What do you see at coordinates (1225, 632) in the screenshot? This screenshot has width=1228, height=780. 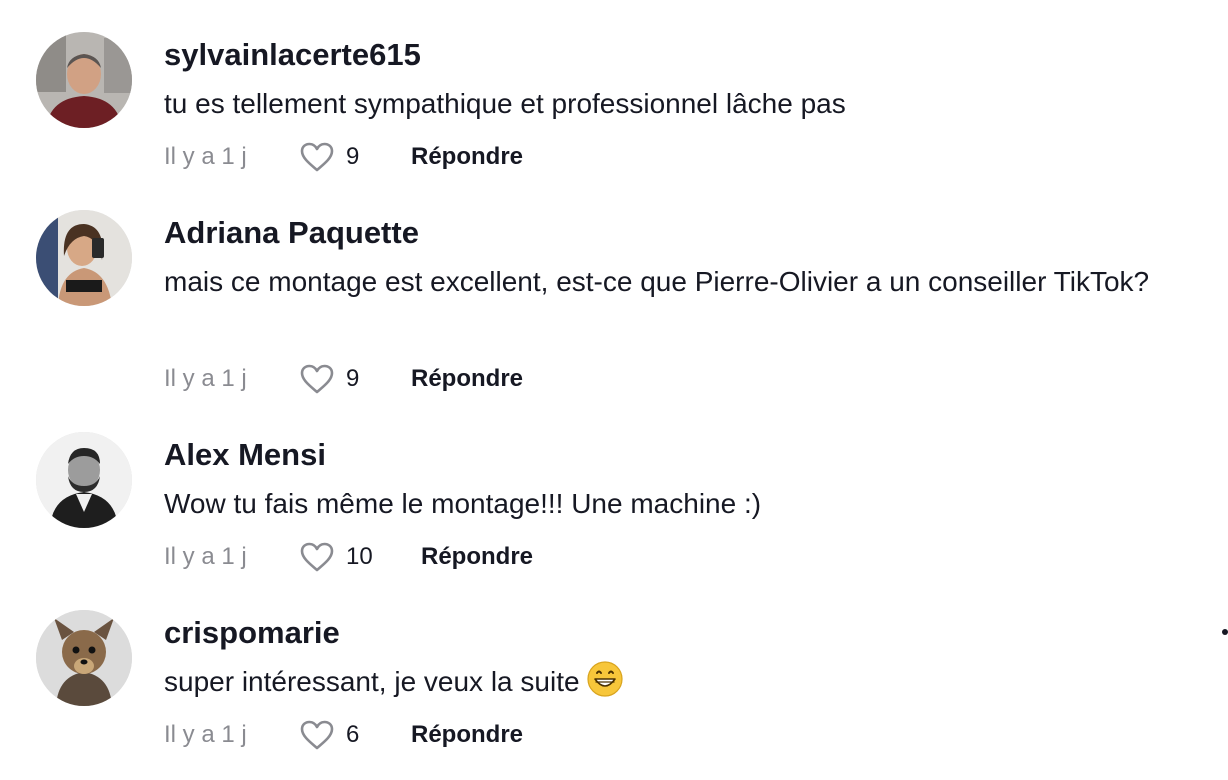 I see `scroll-indicator-dot` at bounding box center [1225, 632].